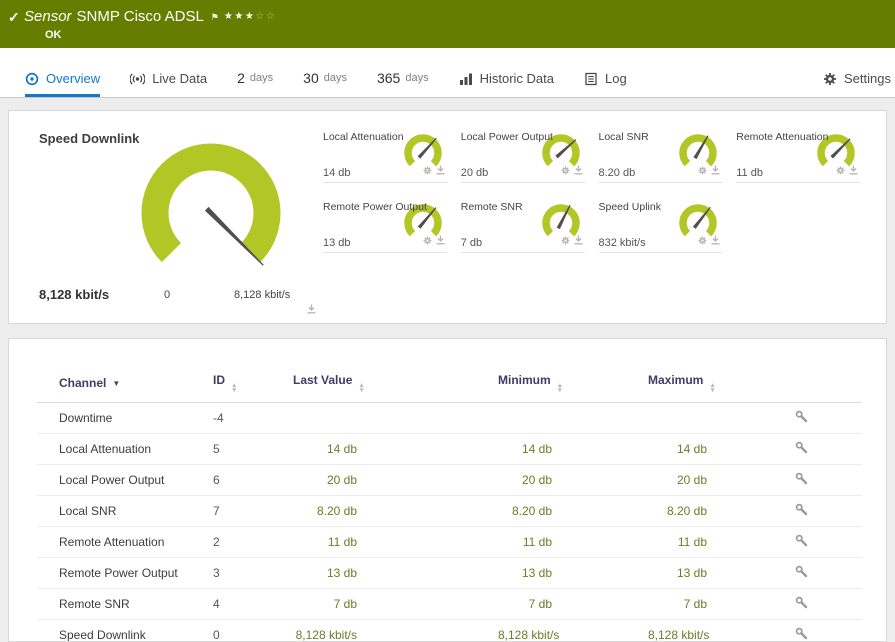 The width and height of the screenshot is (895, 642). Describe the element at coordinates (466, 79) in the screenshot. I see `chart-icon` at that location.